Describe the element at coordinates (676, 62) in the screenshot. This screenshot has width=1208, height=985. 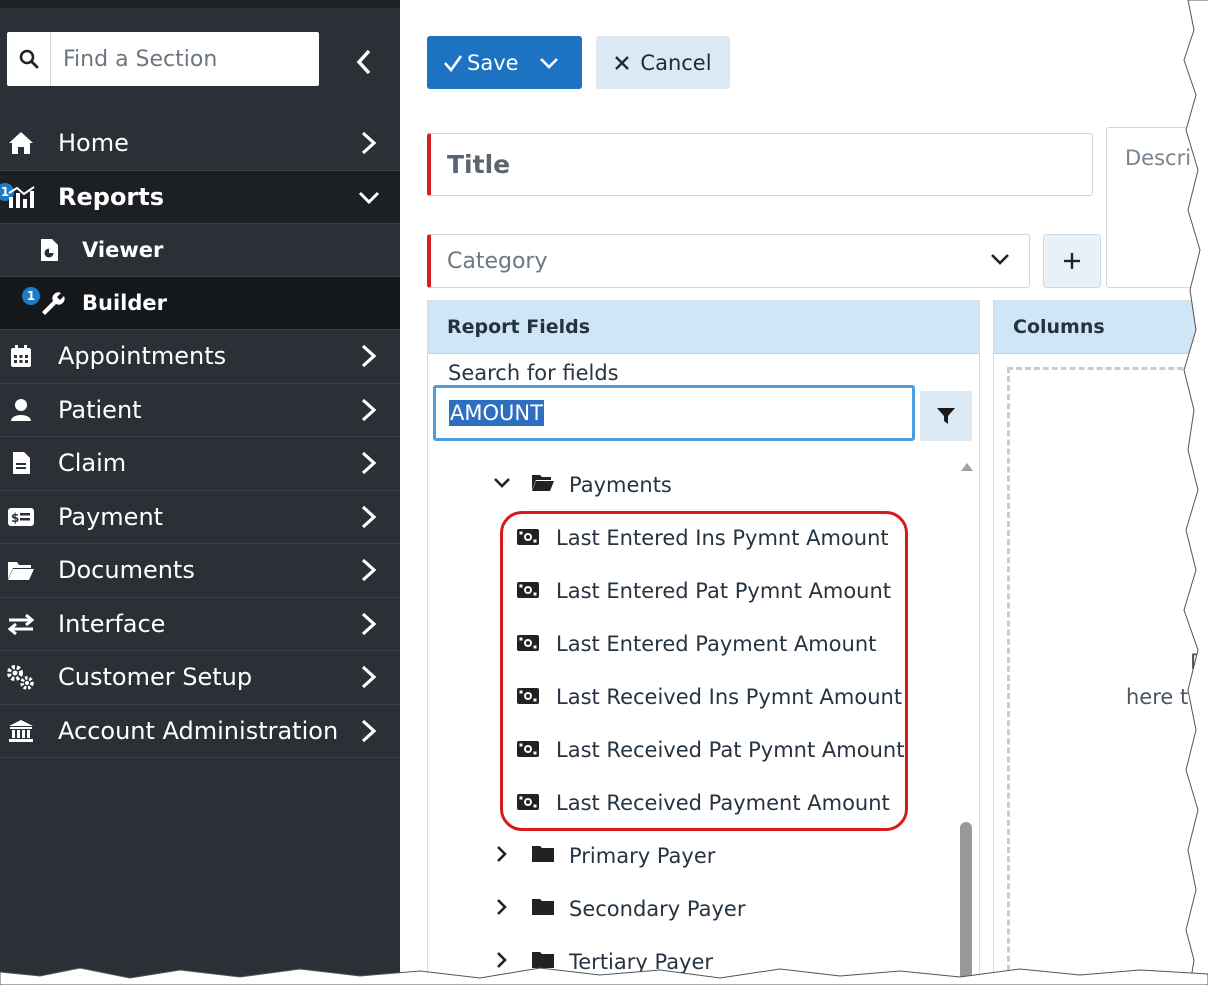
I see `cancel-label: Cancel` at that location.